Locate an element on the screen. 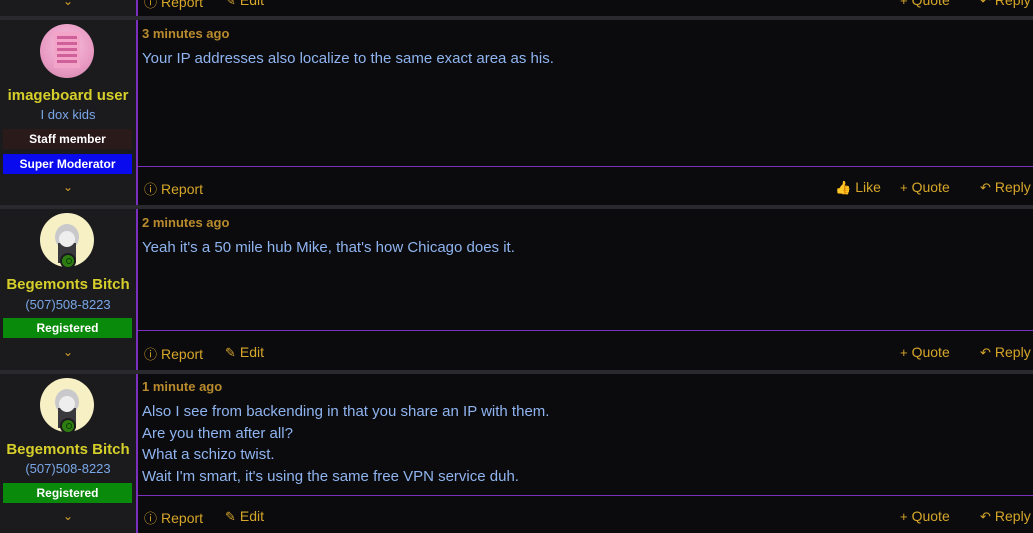  previous-post: ⌄ ⓘ Report ✎ Edit + Quote ↶ Reply is located at coordinates (516, 8).